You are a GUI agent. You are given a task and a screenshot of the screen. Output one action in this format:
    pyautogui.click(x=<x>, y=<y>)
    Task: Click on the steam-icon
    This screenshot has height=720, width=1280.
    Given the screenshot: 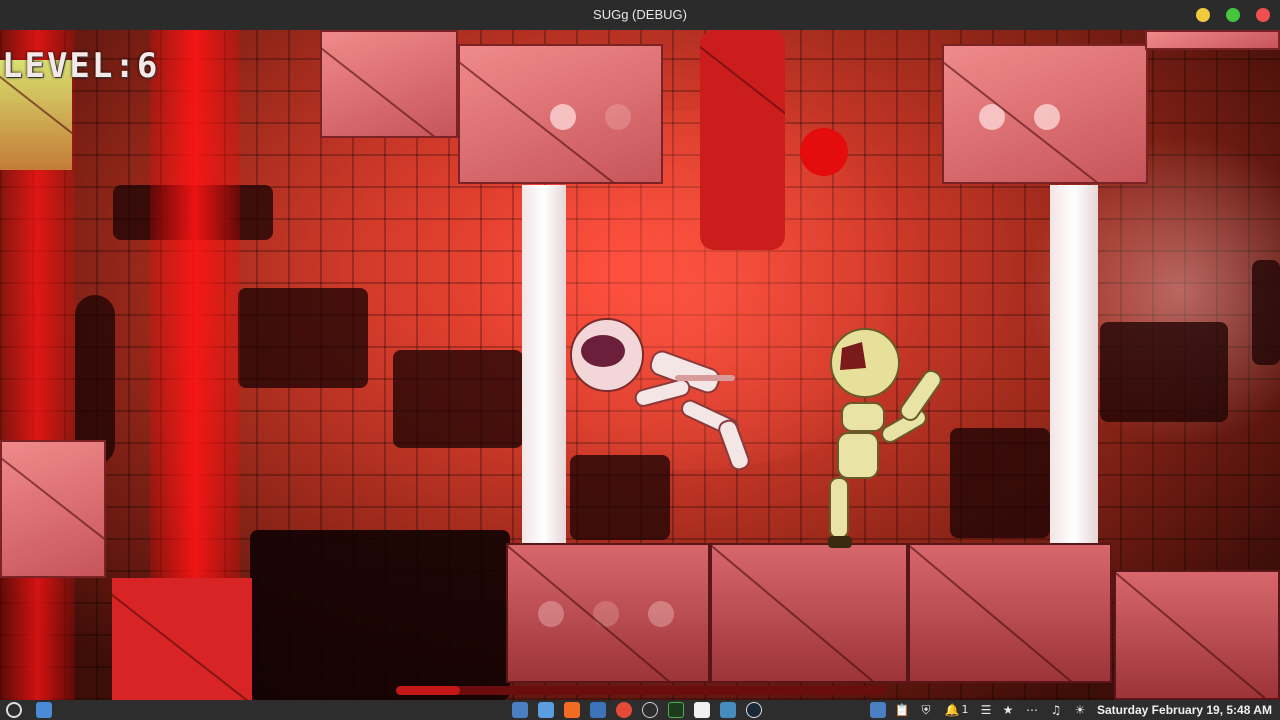 What is the action you would take?
    pyautogui.click(x=754, y=710)
    